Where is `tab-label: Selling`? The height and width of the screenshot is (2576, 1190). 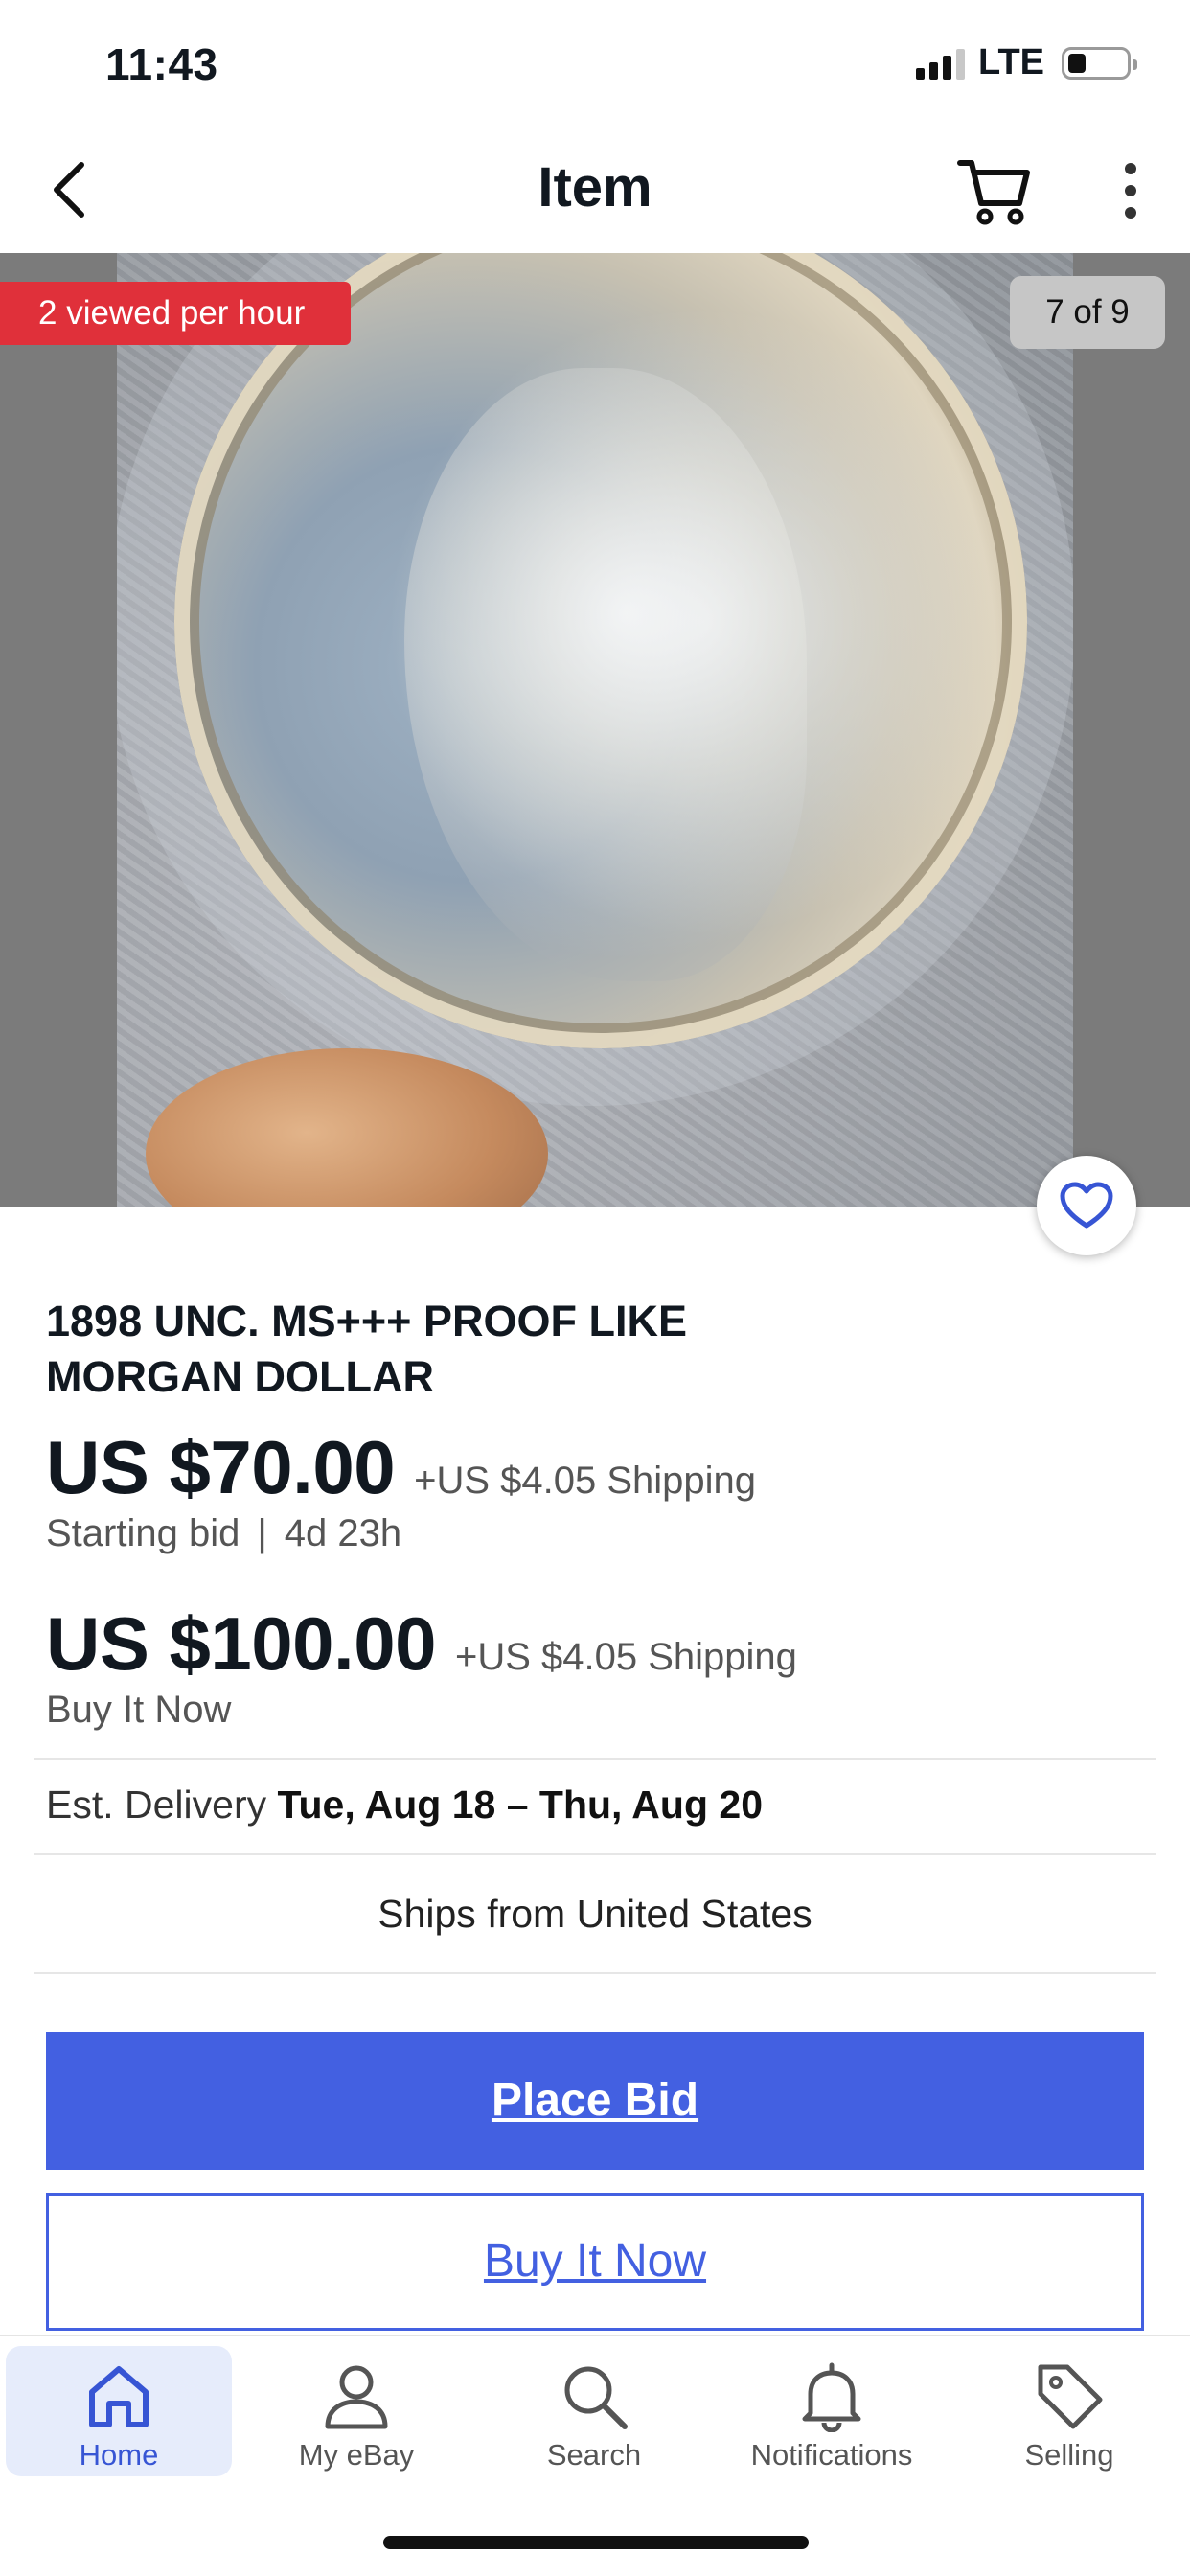
tab-label: Selling is located at coordinates (1069, 2455).